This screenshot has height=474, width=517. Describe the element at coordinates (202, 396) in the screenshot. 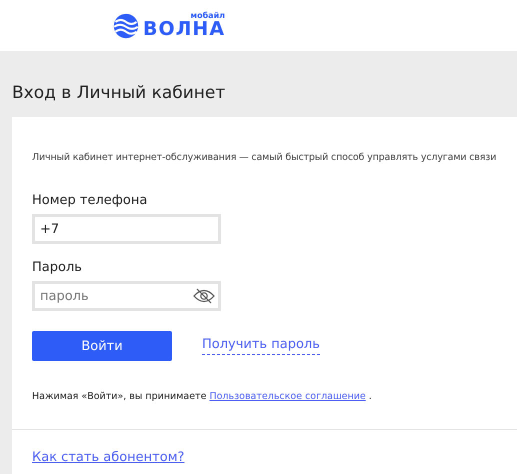

I see `agreement-text: Нажимая «Войти», вы принимаете Пользовательское соглашение .` at that location.